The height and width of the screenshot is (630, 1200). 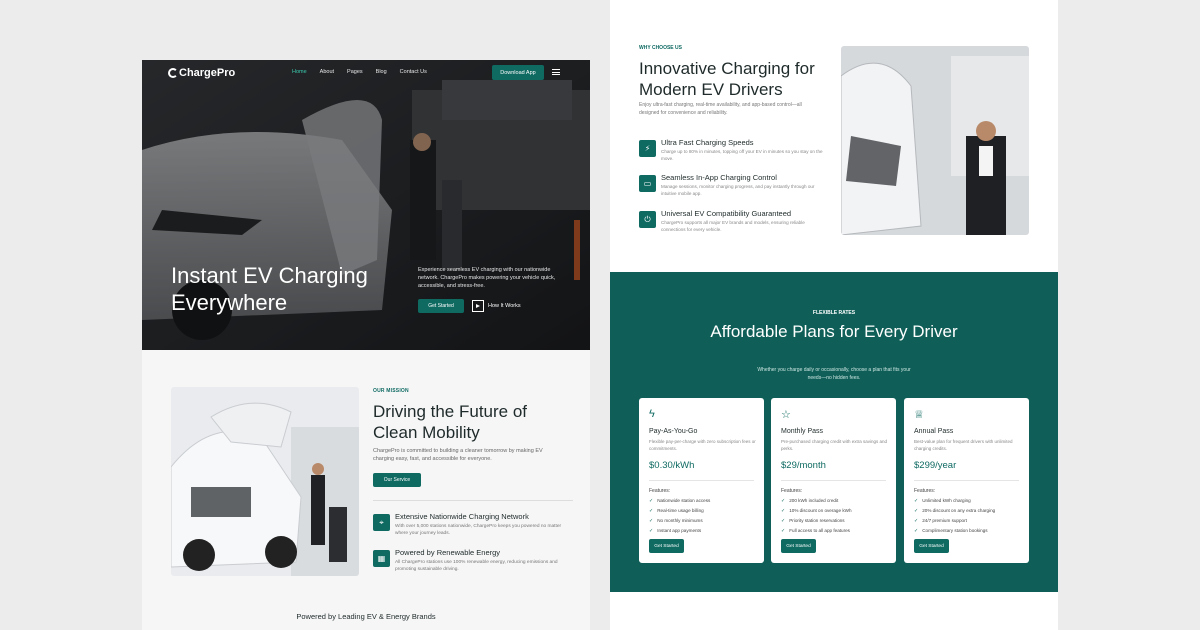 I want to click on mission-kicker: OUR MISSION, so click(x=391, y=391).